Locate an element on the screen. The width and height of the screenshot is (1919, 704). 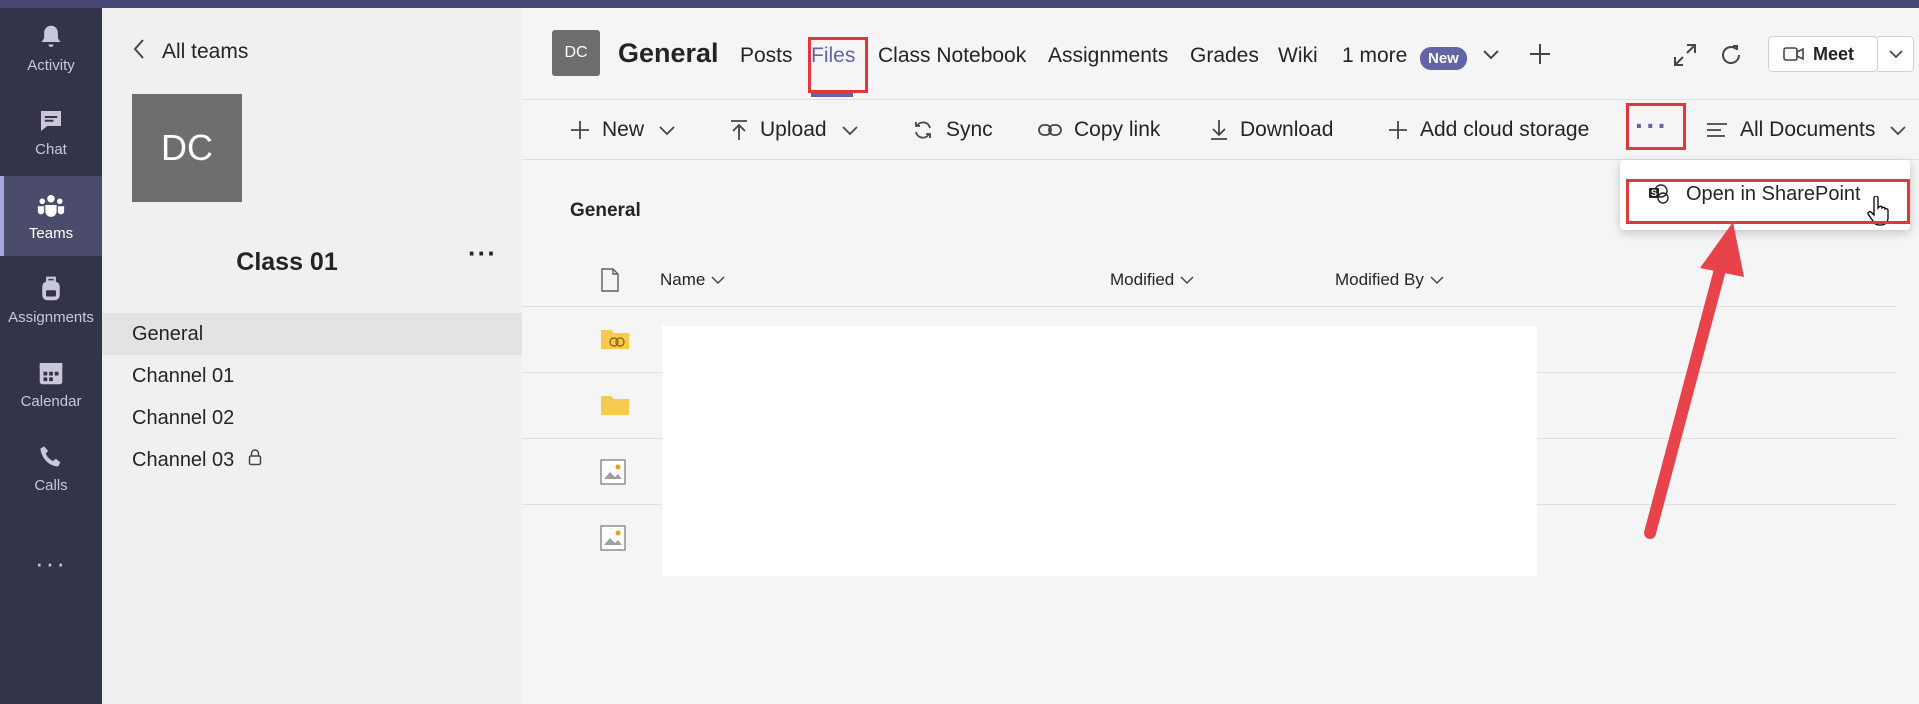
file-type-header is located at coordinates (610, 280).